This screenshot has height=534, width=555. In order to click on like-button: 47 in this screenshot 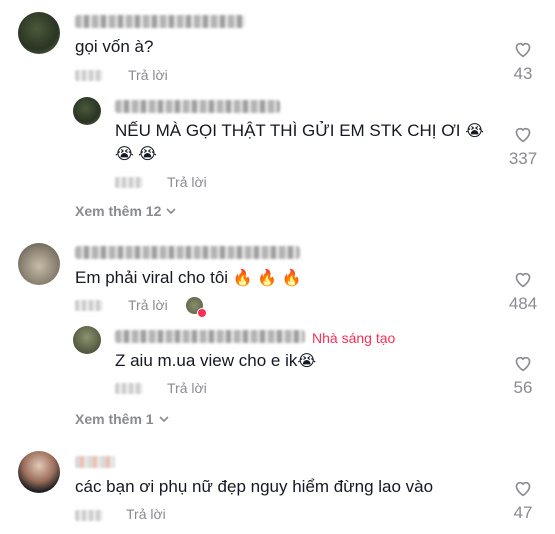, I will do `click(523, 501)`.